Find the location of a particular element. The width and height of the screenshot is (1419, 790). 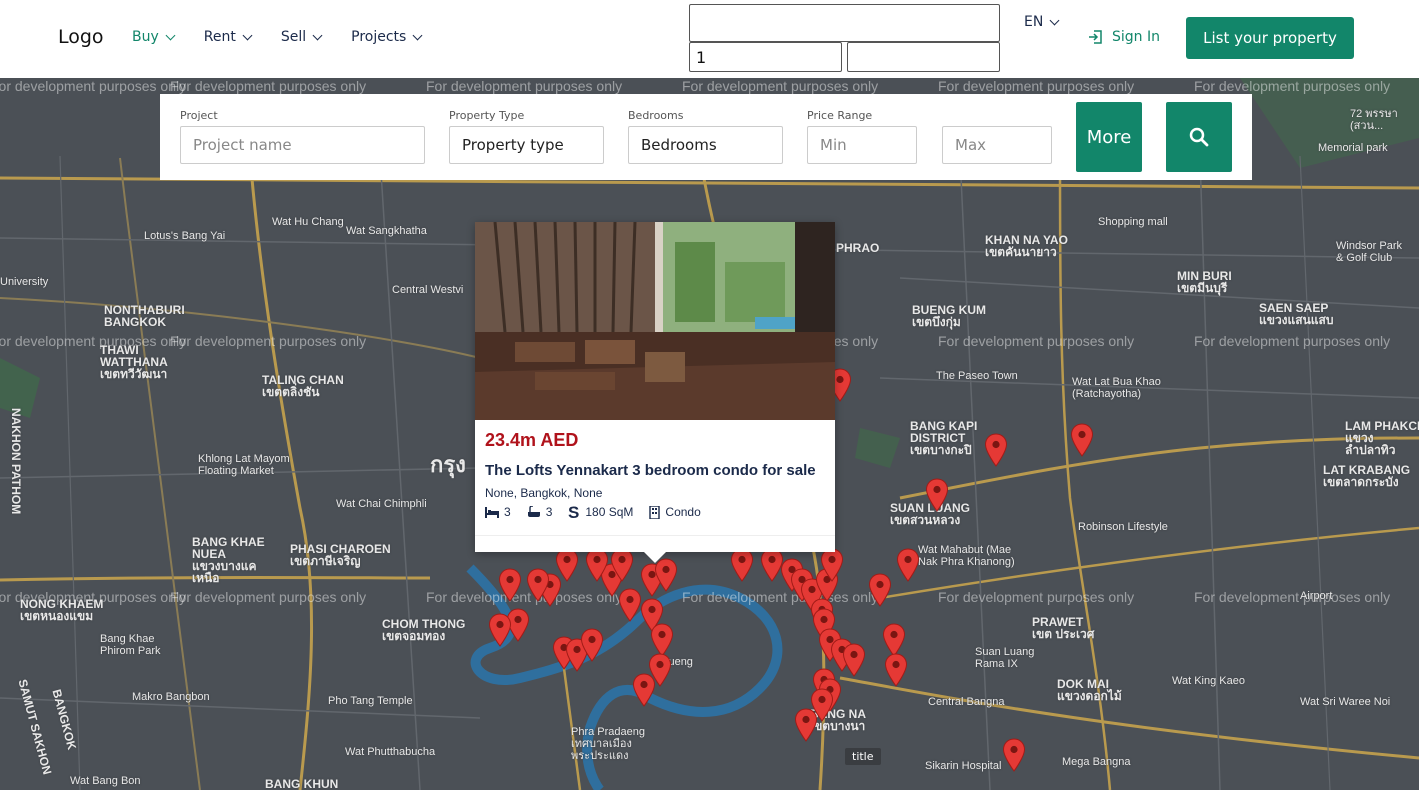

property-location: None, Bangkok, None is located at coordinates (544, 493).